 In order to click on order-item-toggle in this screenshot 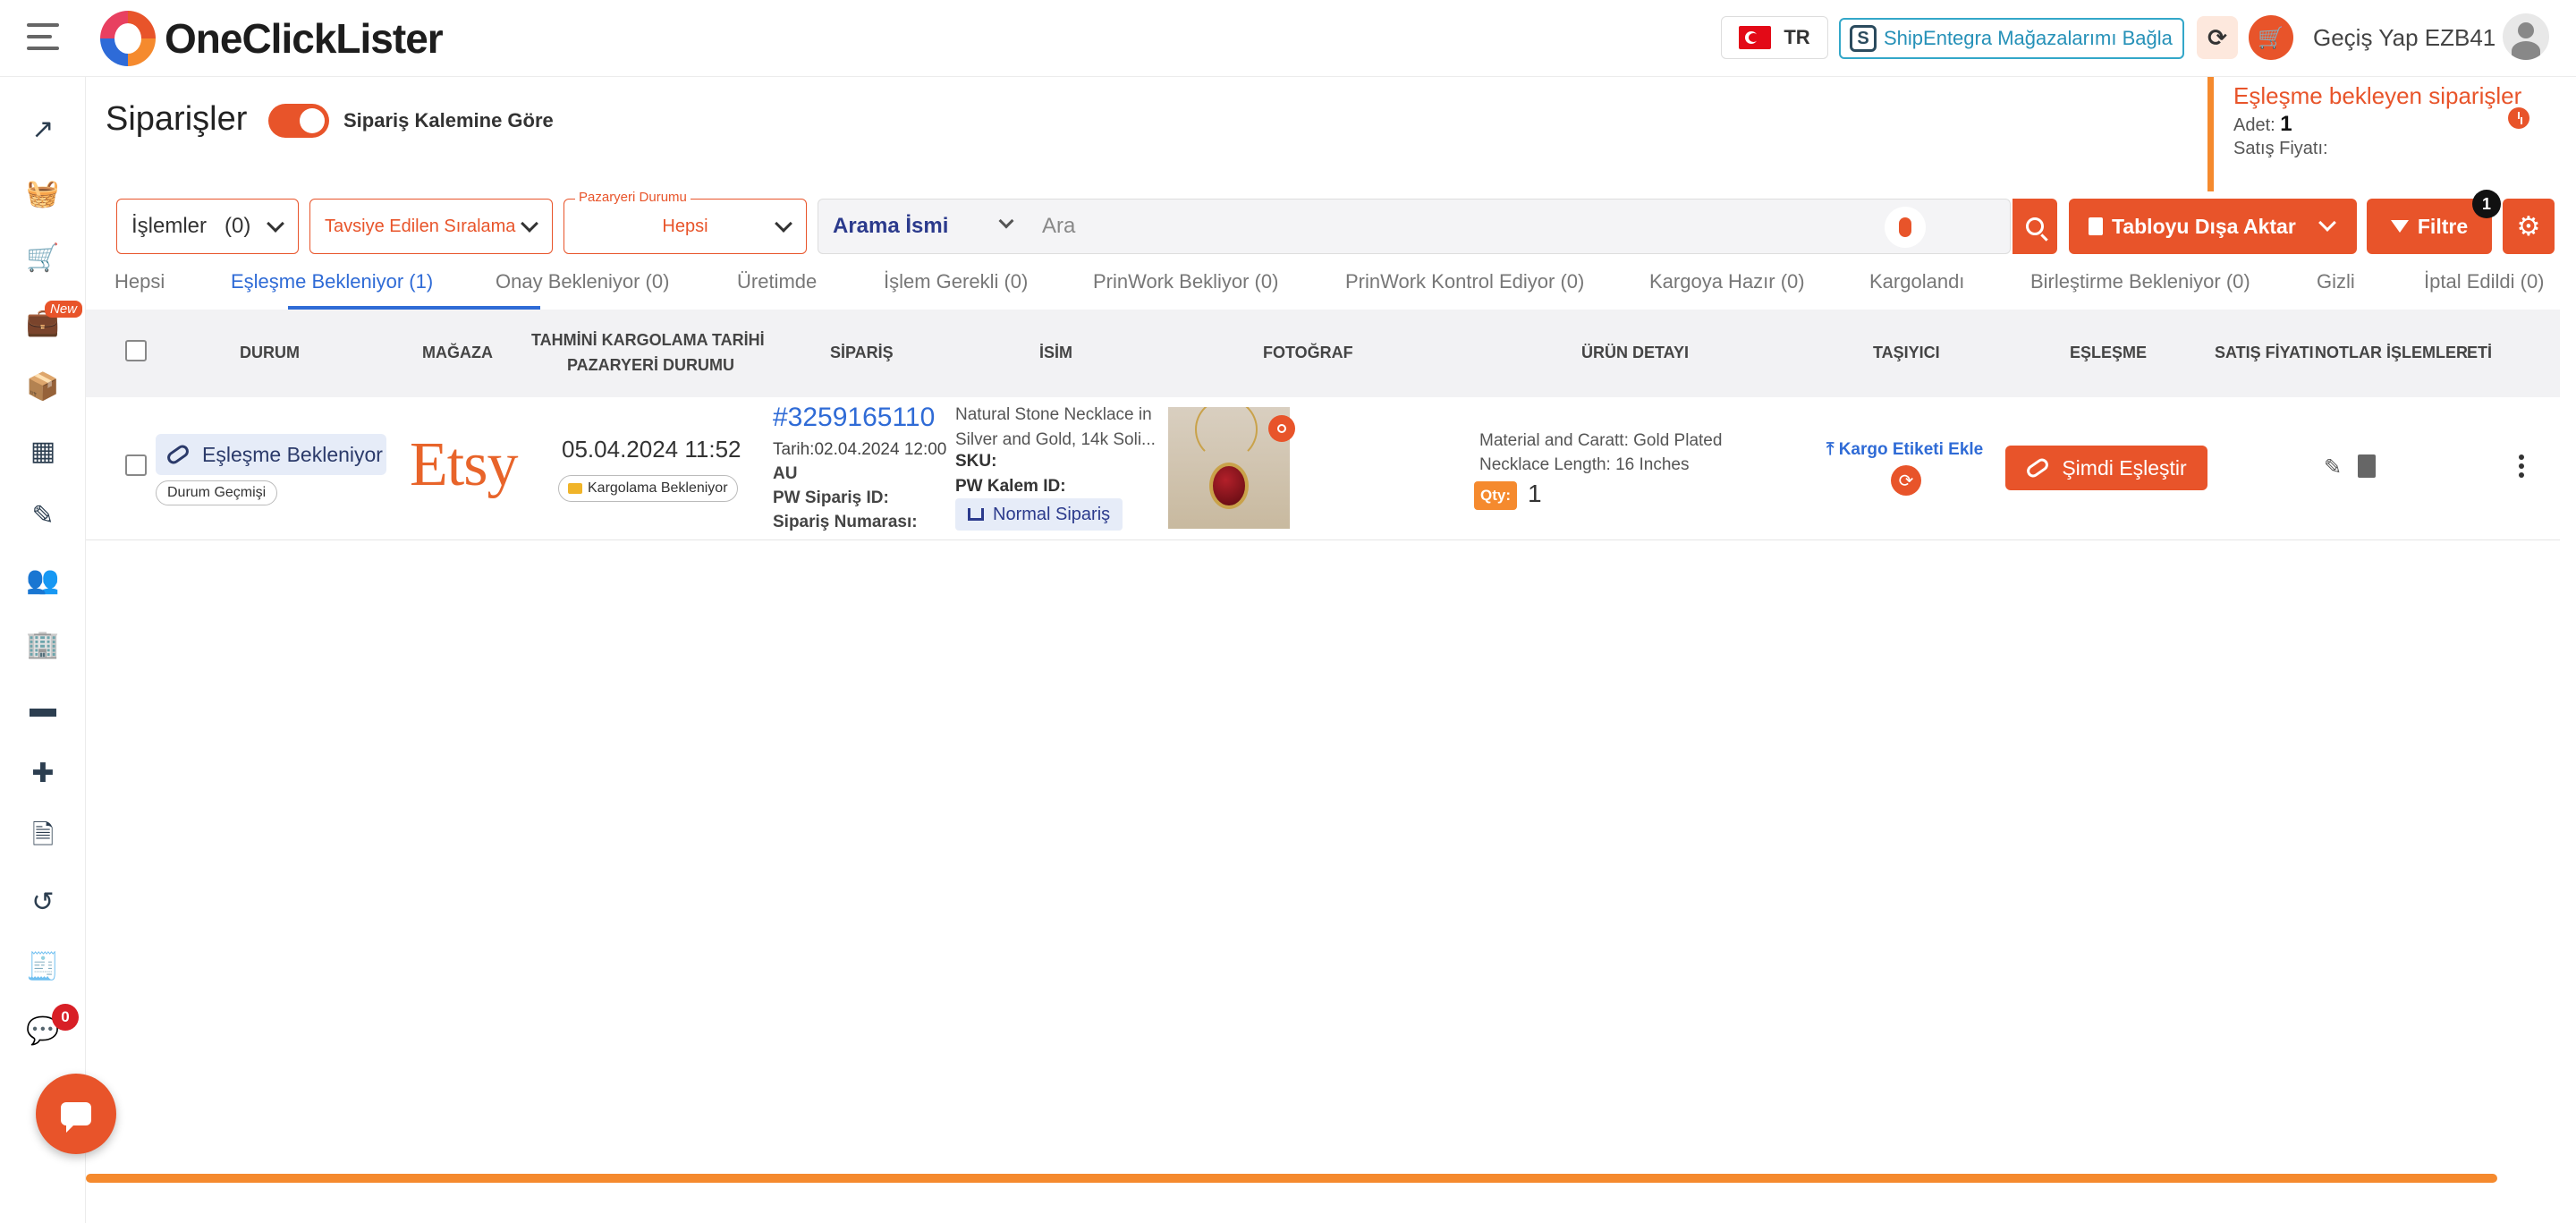, I will do `click(298, 121)`.